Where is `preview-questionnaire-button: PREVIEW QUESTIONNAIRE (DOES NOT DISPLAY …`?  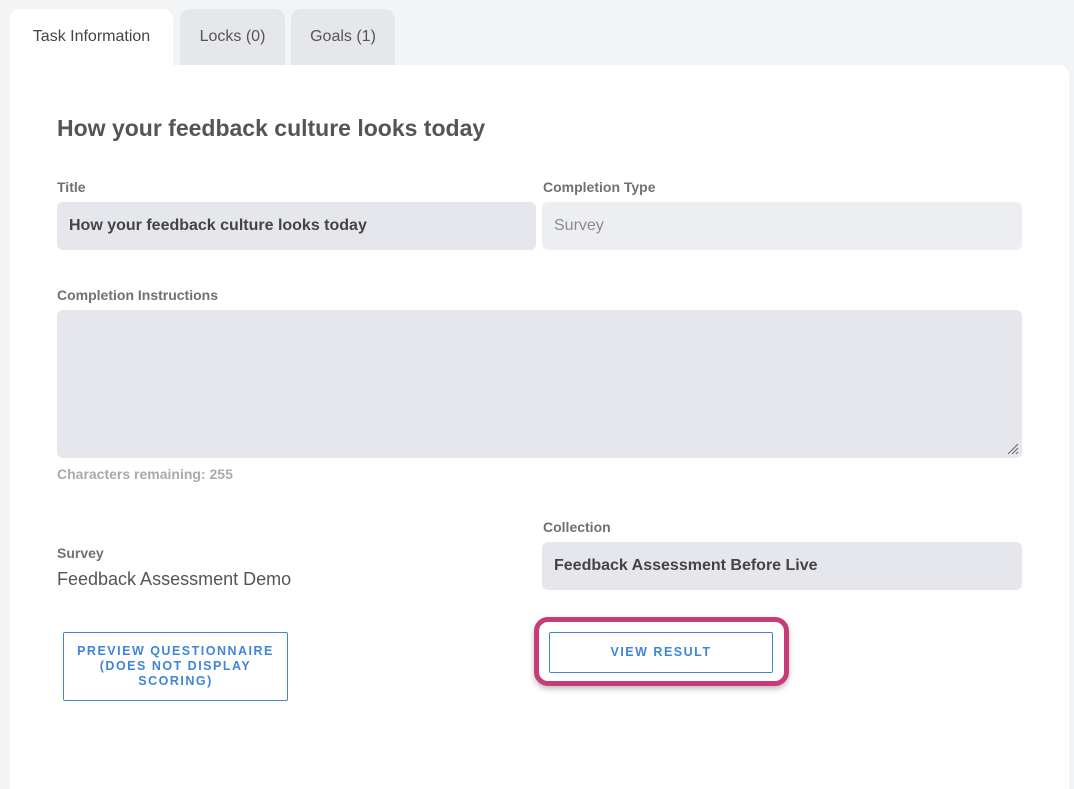 preview-questionnaire-button: PREVIEW QUESTIONNAIRE (DOES NOT DISPLAY … is located at coordinates (175, 666).